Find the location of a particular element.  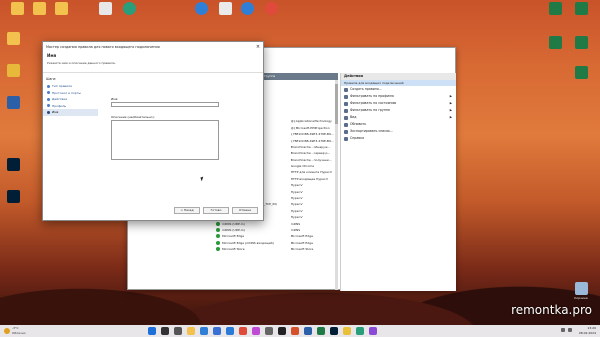

finish-button: Готово is located at coordinates (216, 210).